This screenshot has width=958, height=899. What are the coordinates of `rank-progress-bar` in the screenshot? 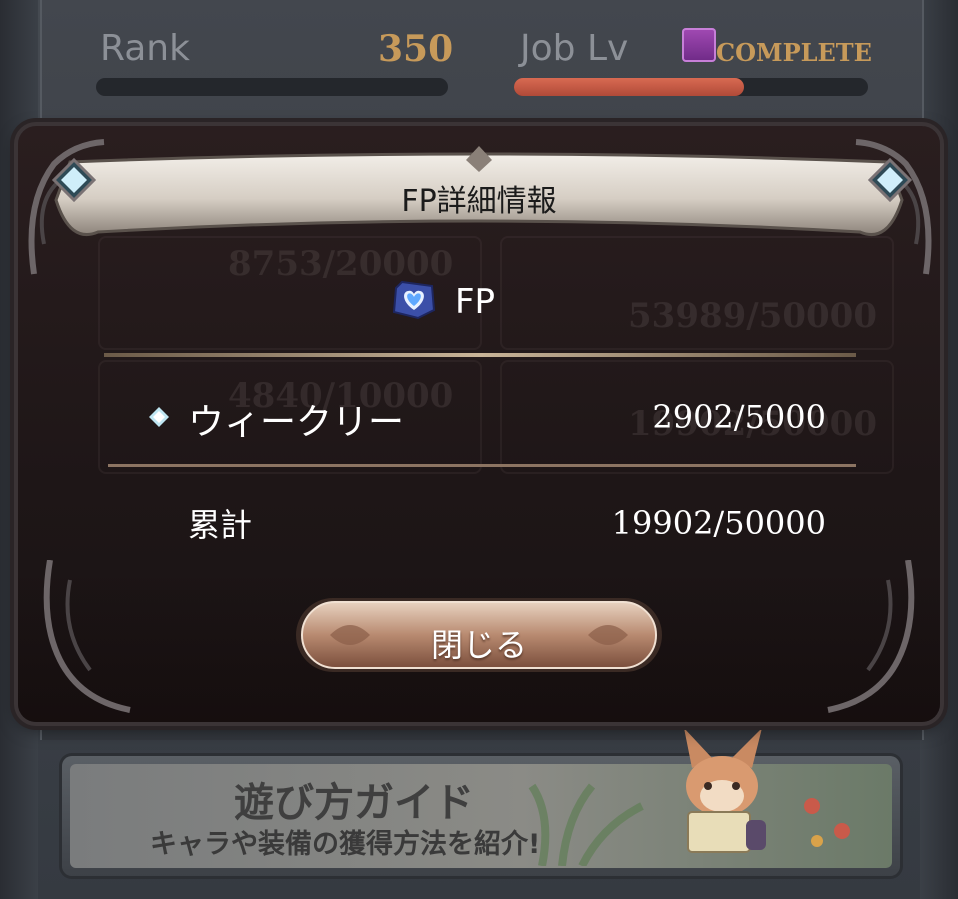 It's located at (272, 87).